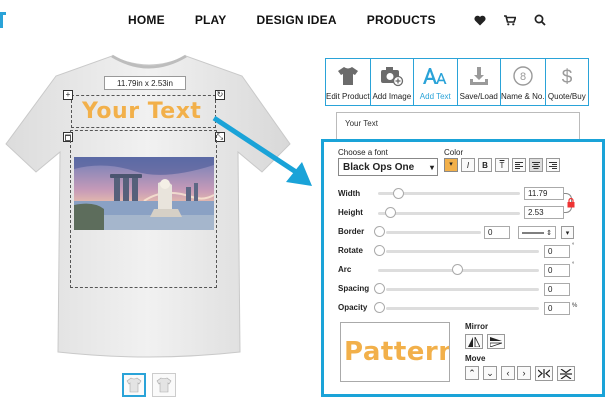 The height and width of the screenshot is (403, 611). I want to click on dollar-icon: $, so click(567, 77).